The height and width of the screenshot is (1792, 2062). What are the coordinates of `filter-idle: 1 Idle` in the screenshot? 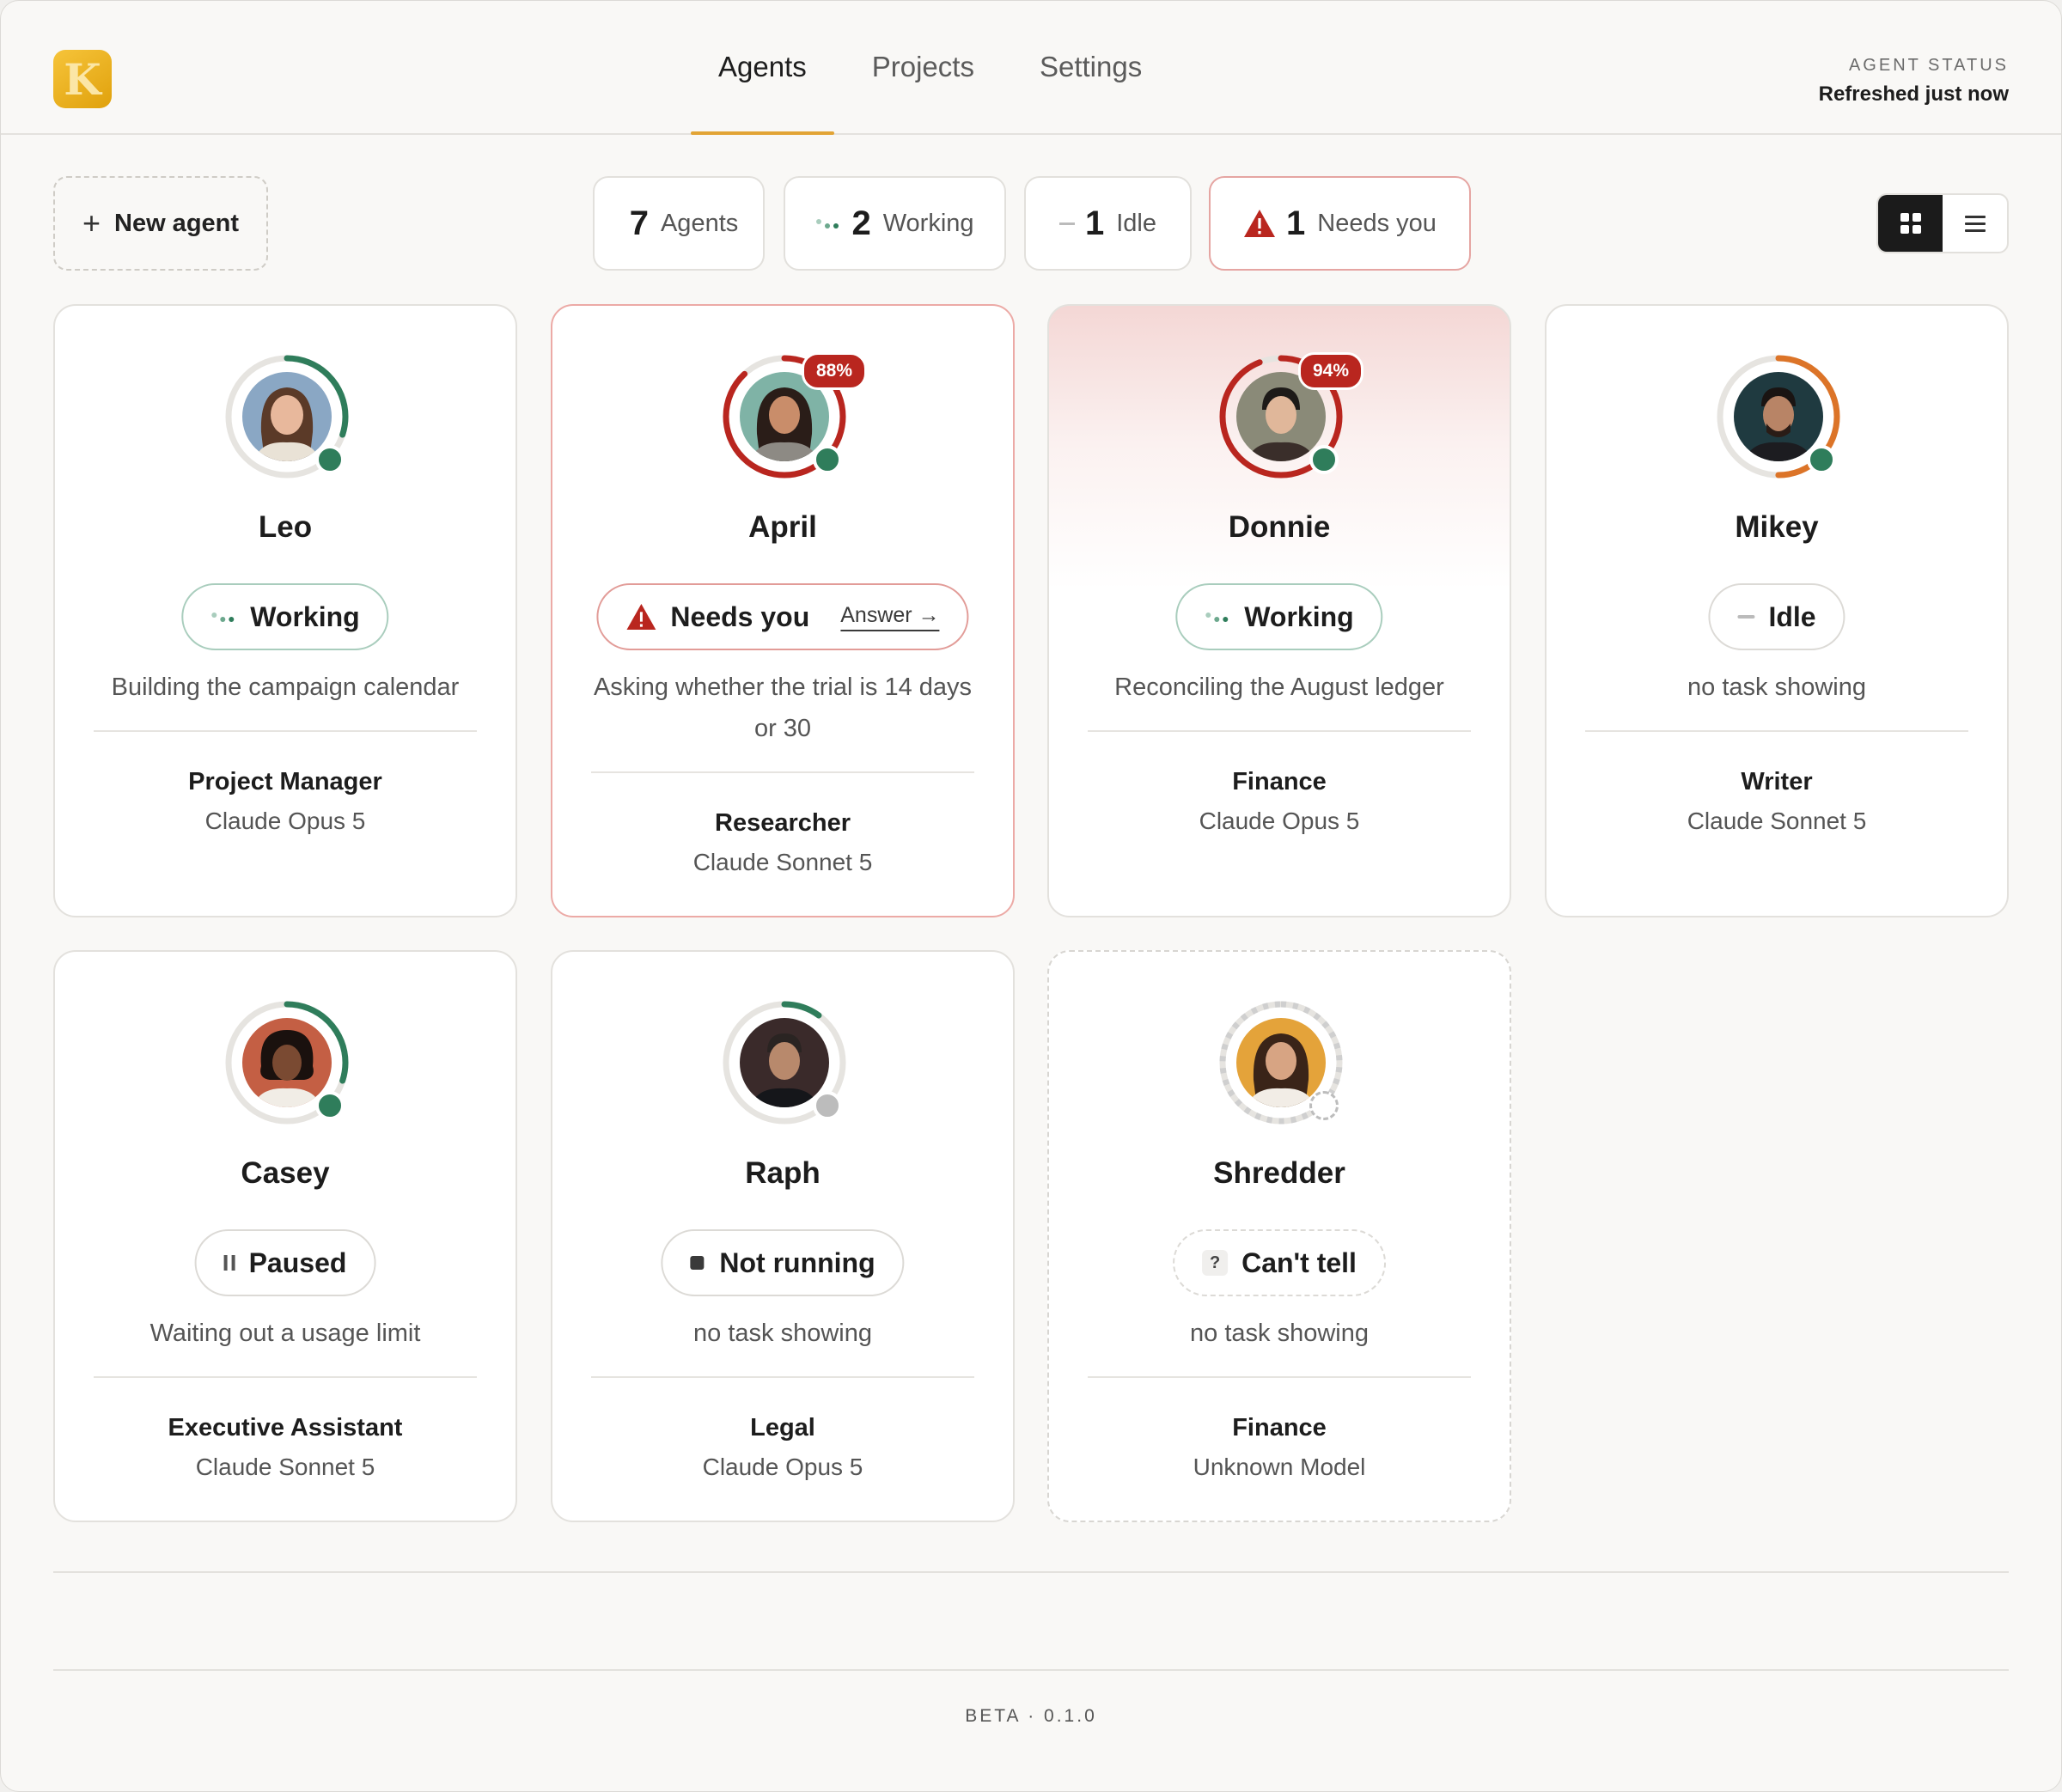 It's located at (1108, 223).